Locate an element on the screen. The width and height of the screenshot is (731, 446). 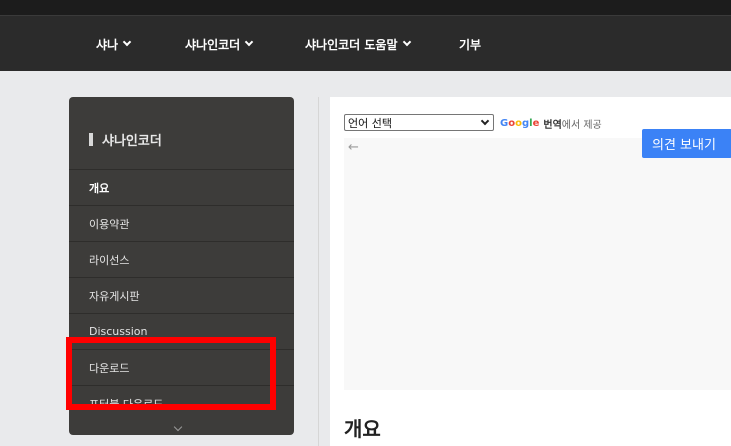
nav-item-shanaencoder: 샤나인코더 is located at coordinates (219, 44).